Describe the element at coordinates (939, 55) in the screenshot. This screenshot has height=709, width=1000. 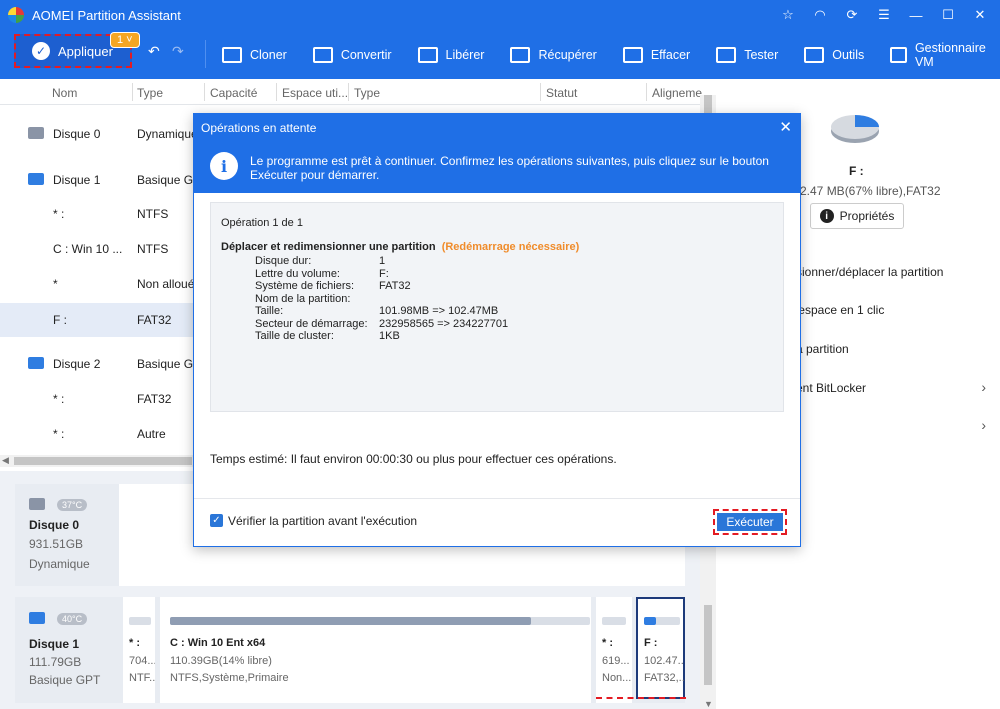
I see `tool-vm: Gestionnaire VM` at that location.